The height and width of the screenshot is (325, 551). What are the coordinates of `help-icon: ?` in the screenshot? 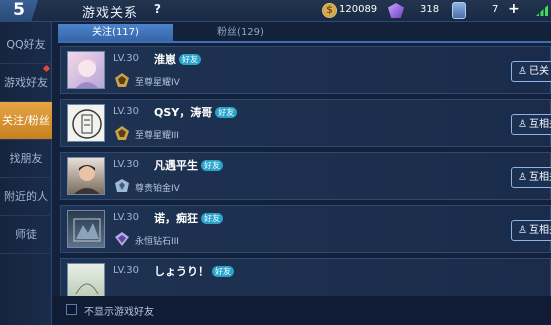 It's located at (157, 9).